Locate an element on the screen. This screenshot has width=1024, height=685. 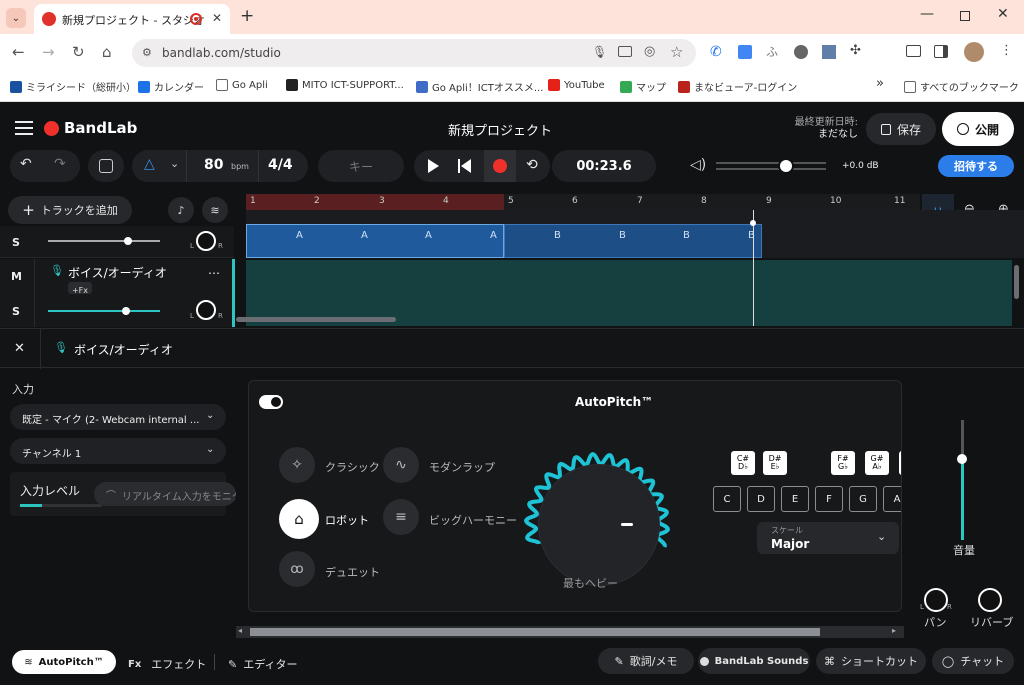
harmony-icon: ≡ is located at coordinates (401, 517).